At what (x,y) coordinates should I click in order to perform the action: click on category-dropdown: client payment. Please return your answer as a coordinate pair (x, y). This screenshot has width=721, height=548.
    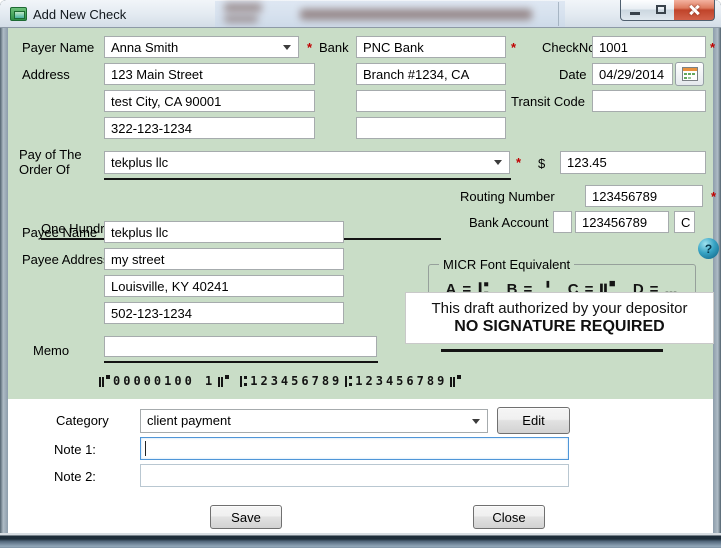
    Looking at the image, I should click on (314, 421).